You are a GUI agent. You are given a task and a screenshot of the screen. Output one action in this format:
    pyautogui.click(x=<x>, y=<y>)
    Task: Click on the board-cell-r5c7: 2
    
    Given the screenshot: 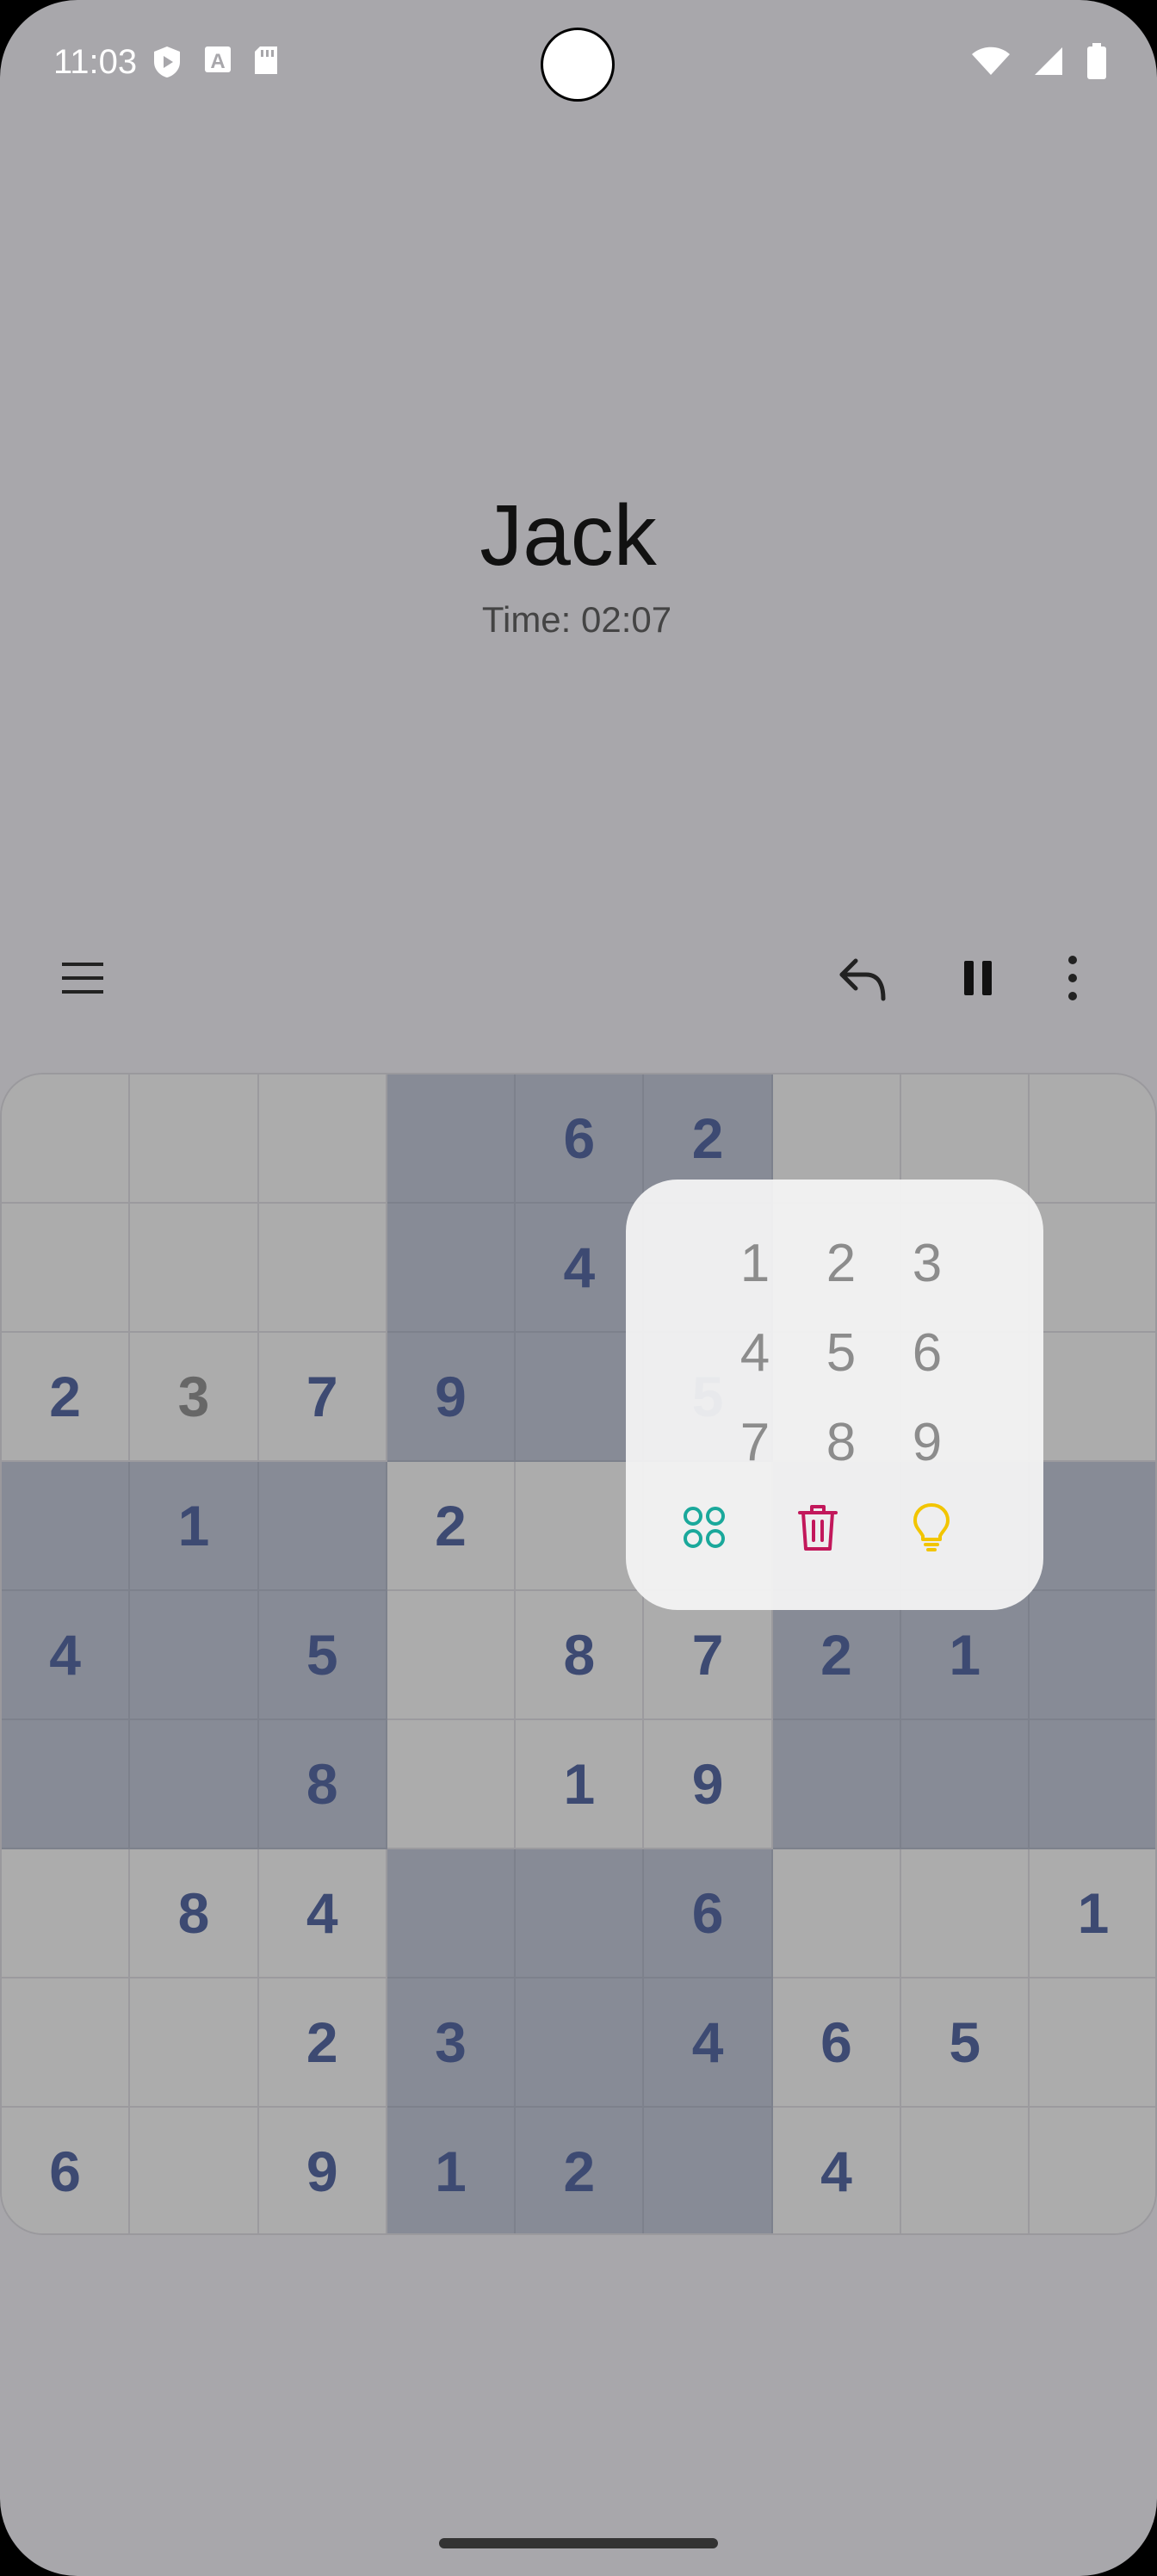 What is the action you would take?
    pyautogui.click(x=837, y=1656)
    